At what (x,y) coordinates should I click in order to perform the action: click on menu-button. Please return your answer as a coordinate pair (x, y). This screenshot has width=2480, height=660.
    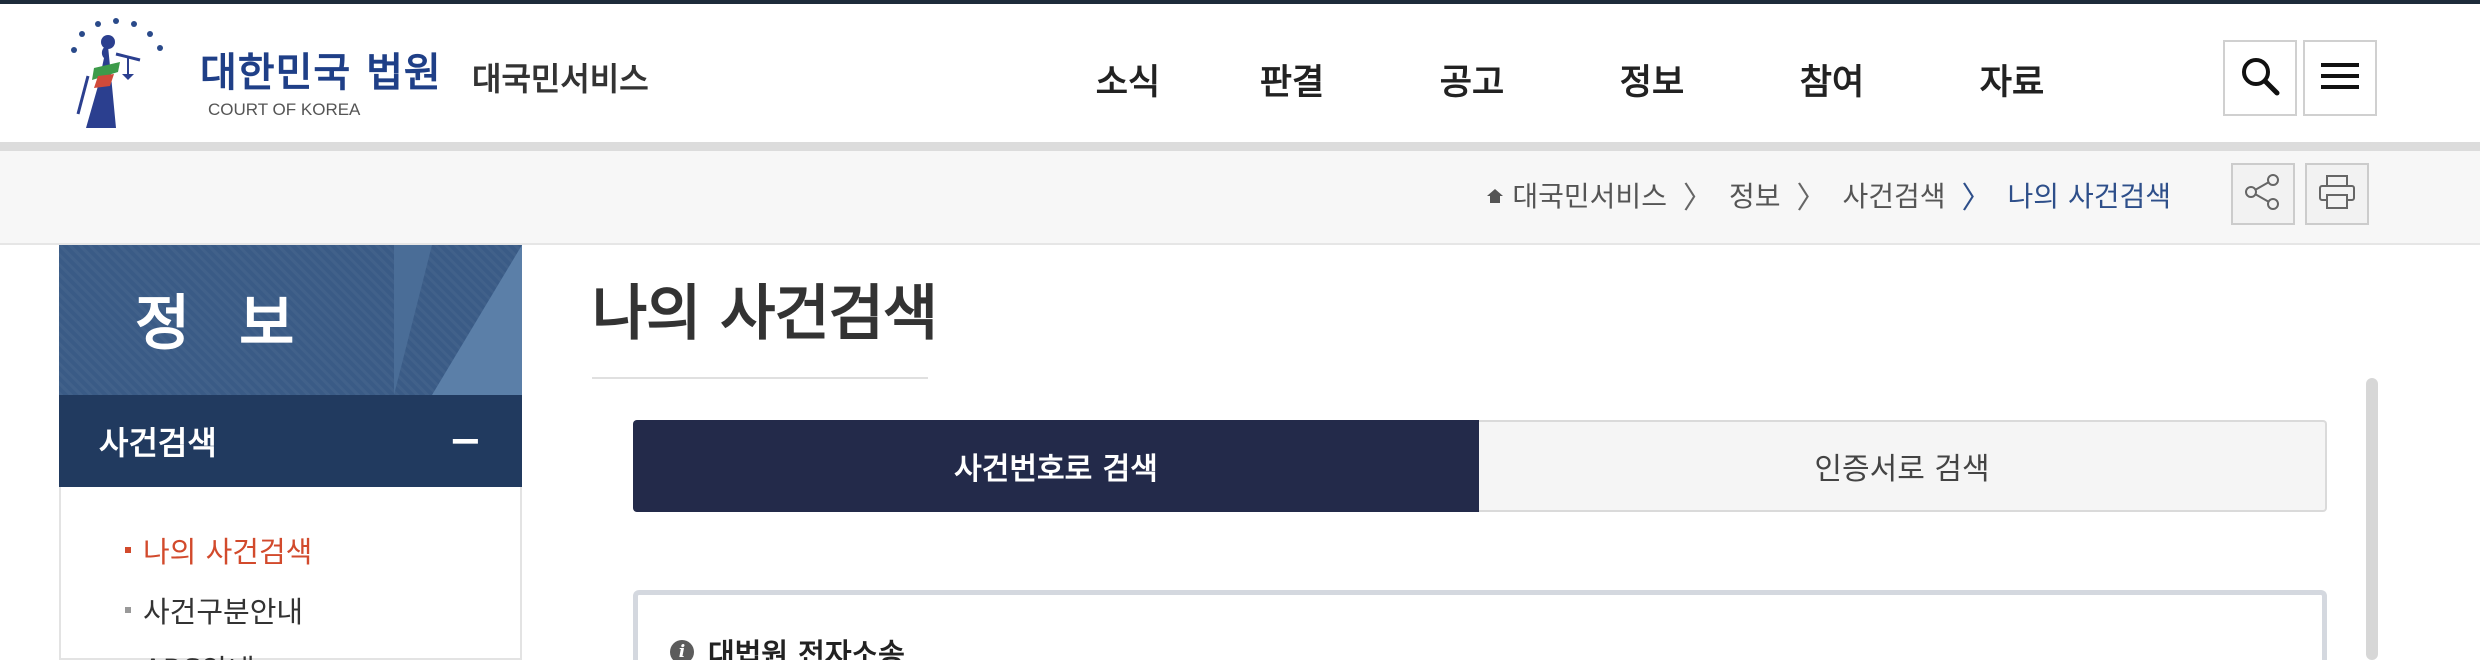
    Looking at the image, I should click on (2340, 78).